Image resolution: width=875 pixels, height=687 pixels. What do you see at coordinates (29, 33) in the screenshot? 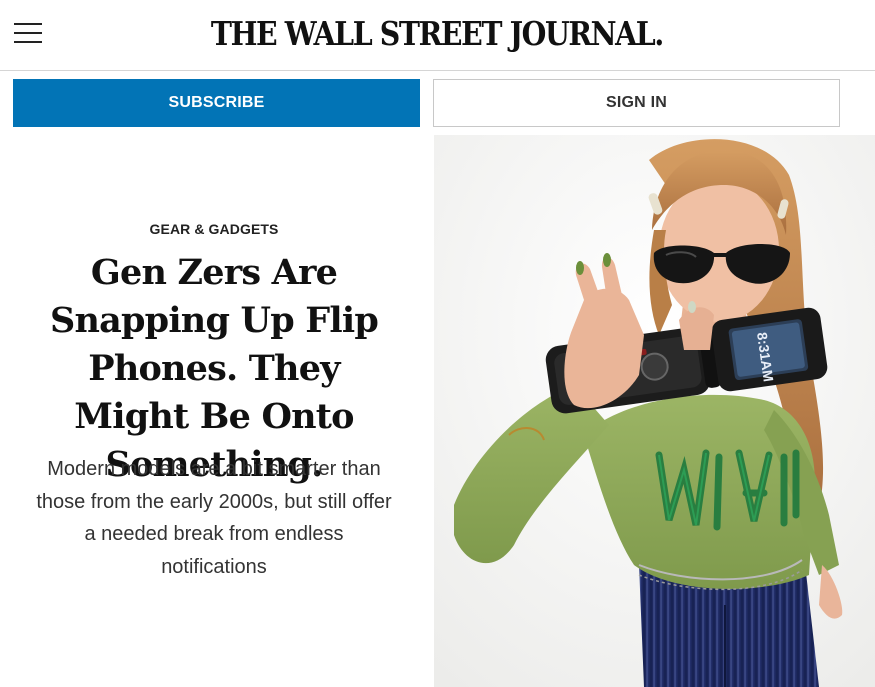
I see `hamburger-menu-icon` at bounding box center [29, 33].